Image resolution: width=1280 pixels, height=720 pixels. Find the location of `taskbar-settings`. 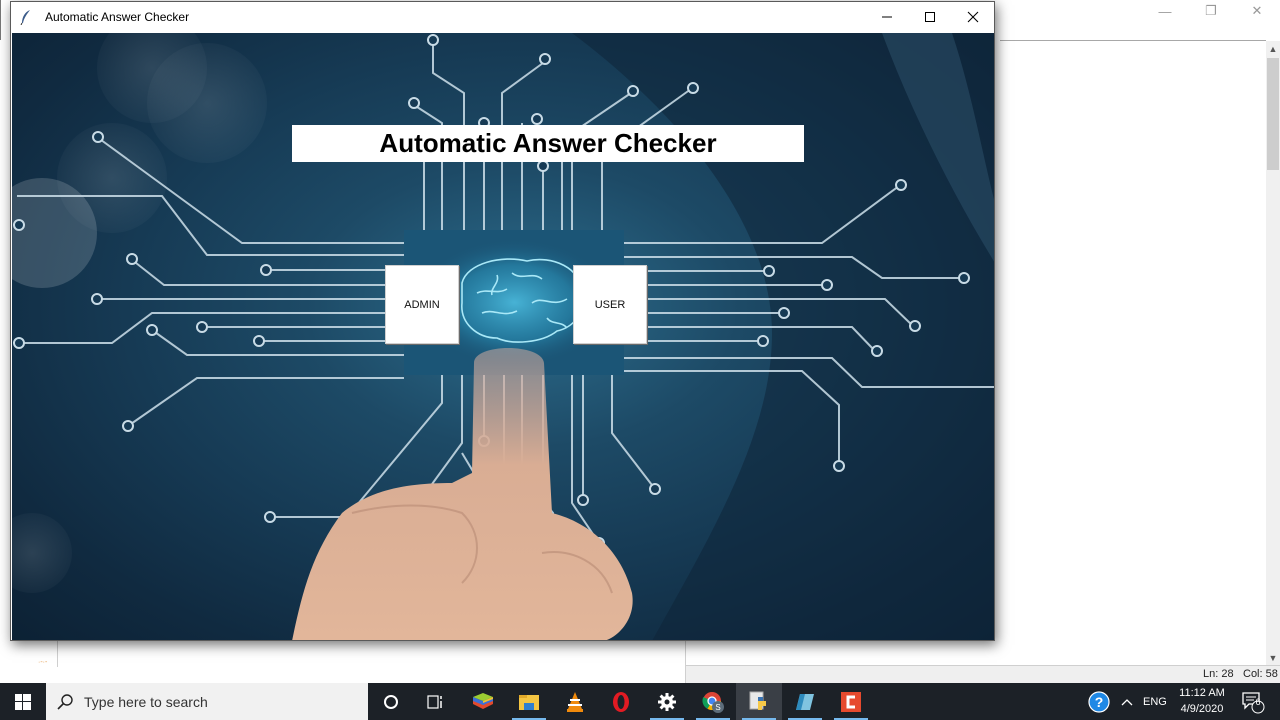

taskbar-settings is located at coordinates (667, 701).